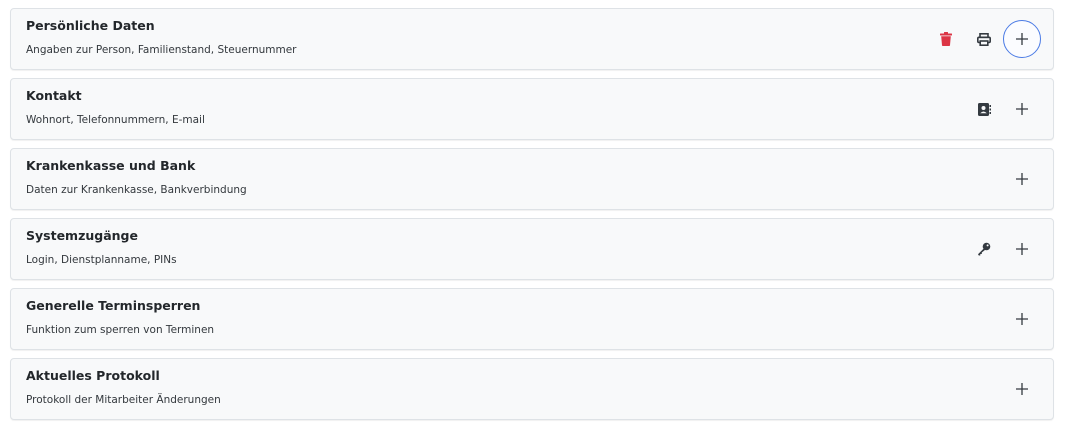 This screenshot has height=442, width=1065. What do you see at coordinates (54, 95) in the screenshot?
I see `section-title: Kontakt` at bounding box center [54, 95].